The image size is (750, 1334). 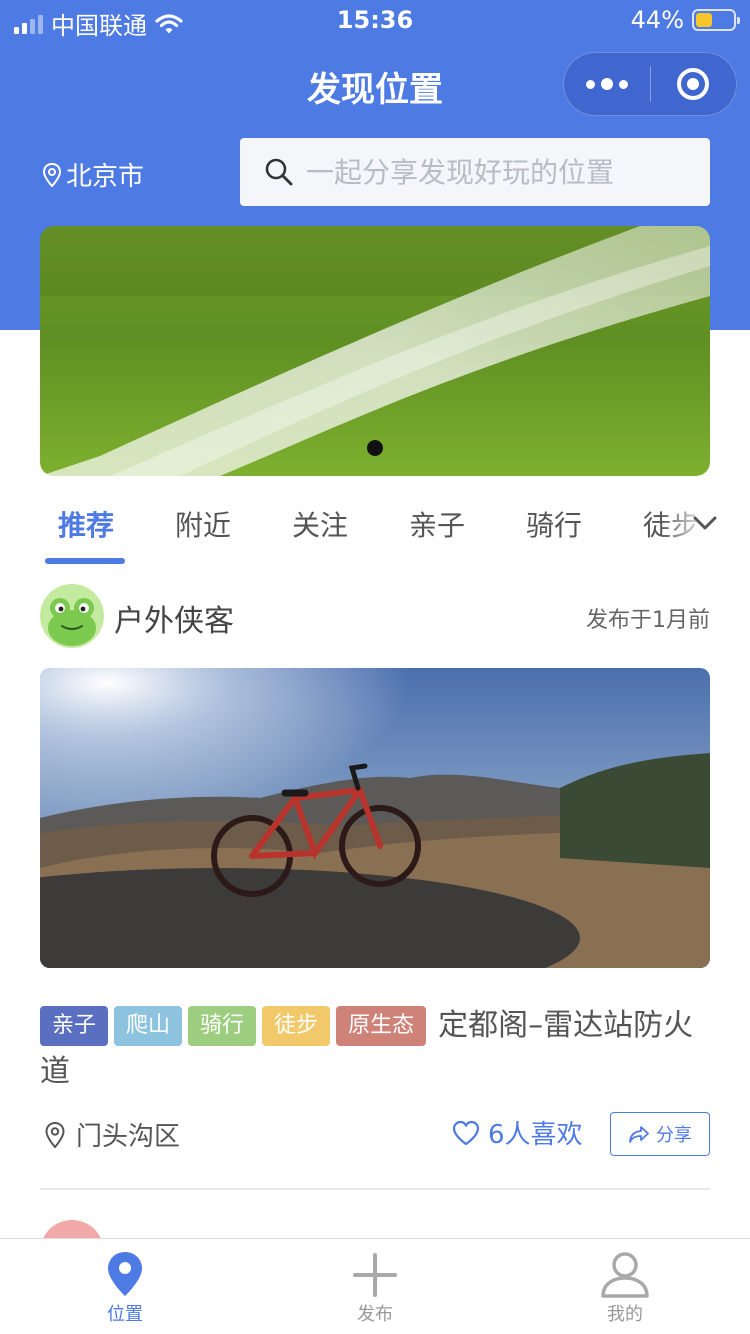 What do you see at coordinates (375, 20) in the screenshot?
I see `status-bar: 中国联通 15:36 44%` at bounding box center [375, 20].